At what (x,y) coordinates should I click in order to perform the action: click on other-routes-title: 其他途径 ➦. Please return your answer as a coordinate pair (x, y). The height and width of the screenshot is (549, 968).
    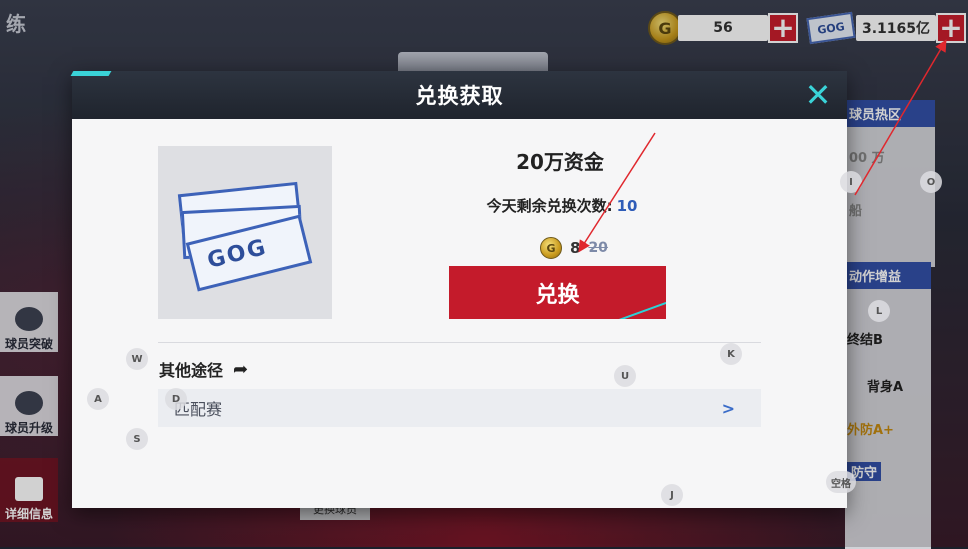
    Looking at the image, I should click on (204, 369).